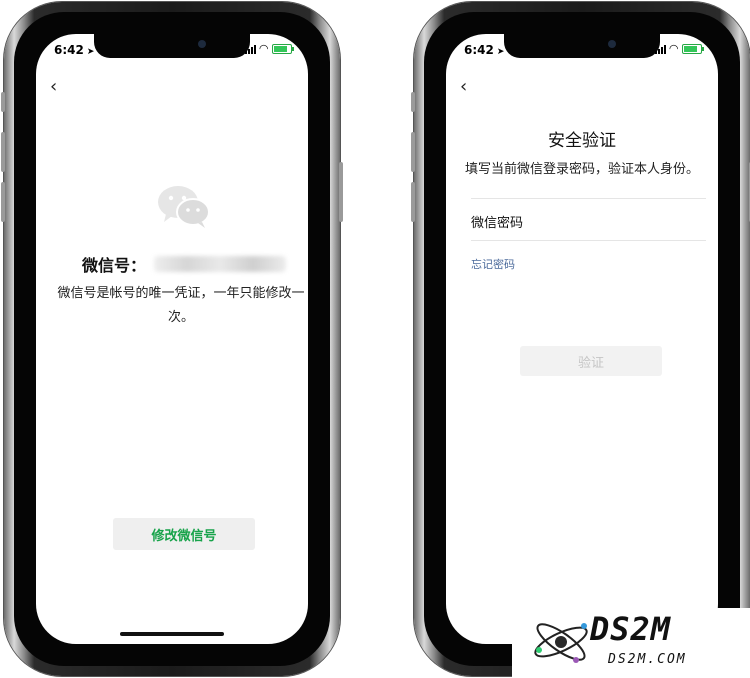 The height and width of the screenshot is (678, 750). What do you see at coordinates (631, 629) in the screenshot?
I see `watermark-brand: DS2M` at bounding box center [631, 629].